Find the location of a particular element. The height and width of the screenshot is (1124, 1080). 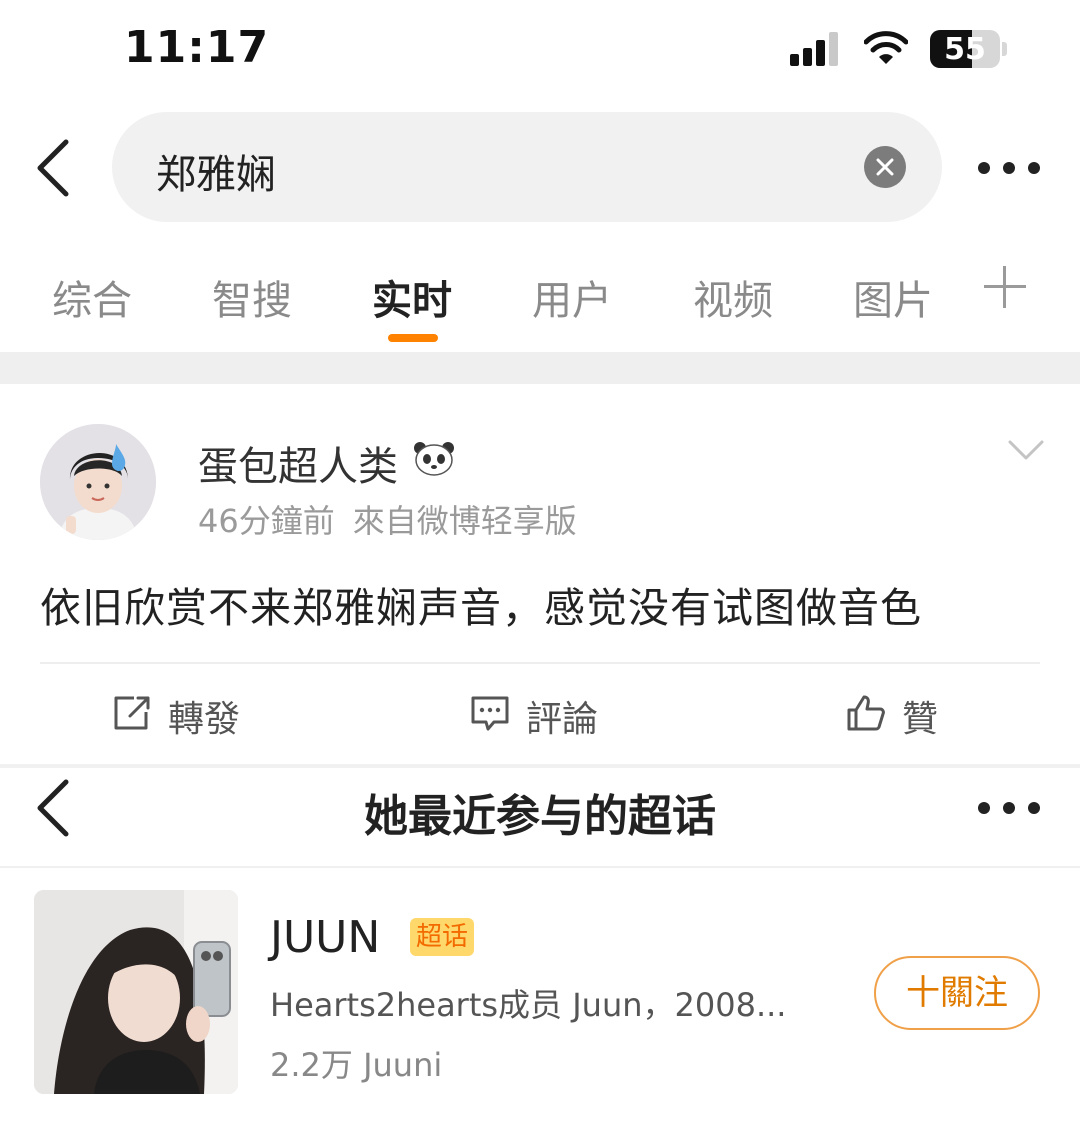

battery-icon: 55 is located at coordinates (965, 49).